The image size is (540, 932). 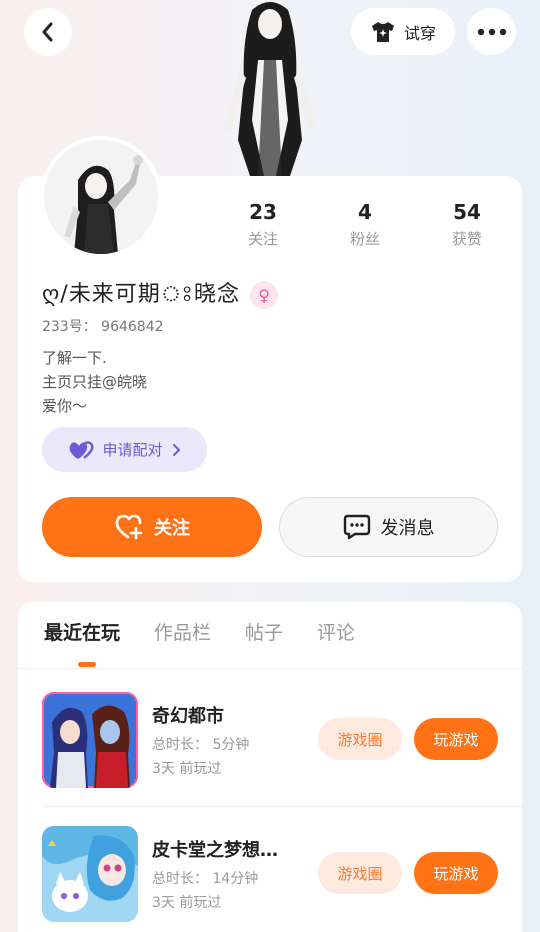 What do you see at coordinates (132, 450) in the screenshot?
I see `apply-pair-label: 申请配对` at bounding box center [132, 450].